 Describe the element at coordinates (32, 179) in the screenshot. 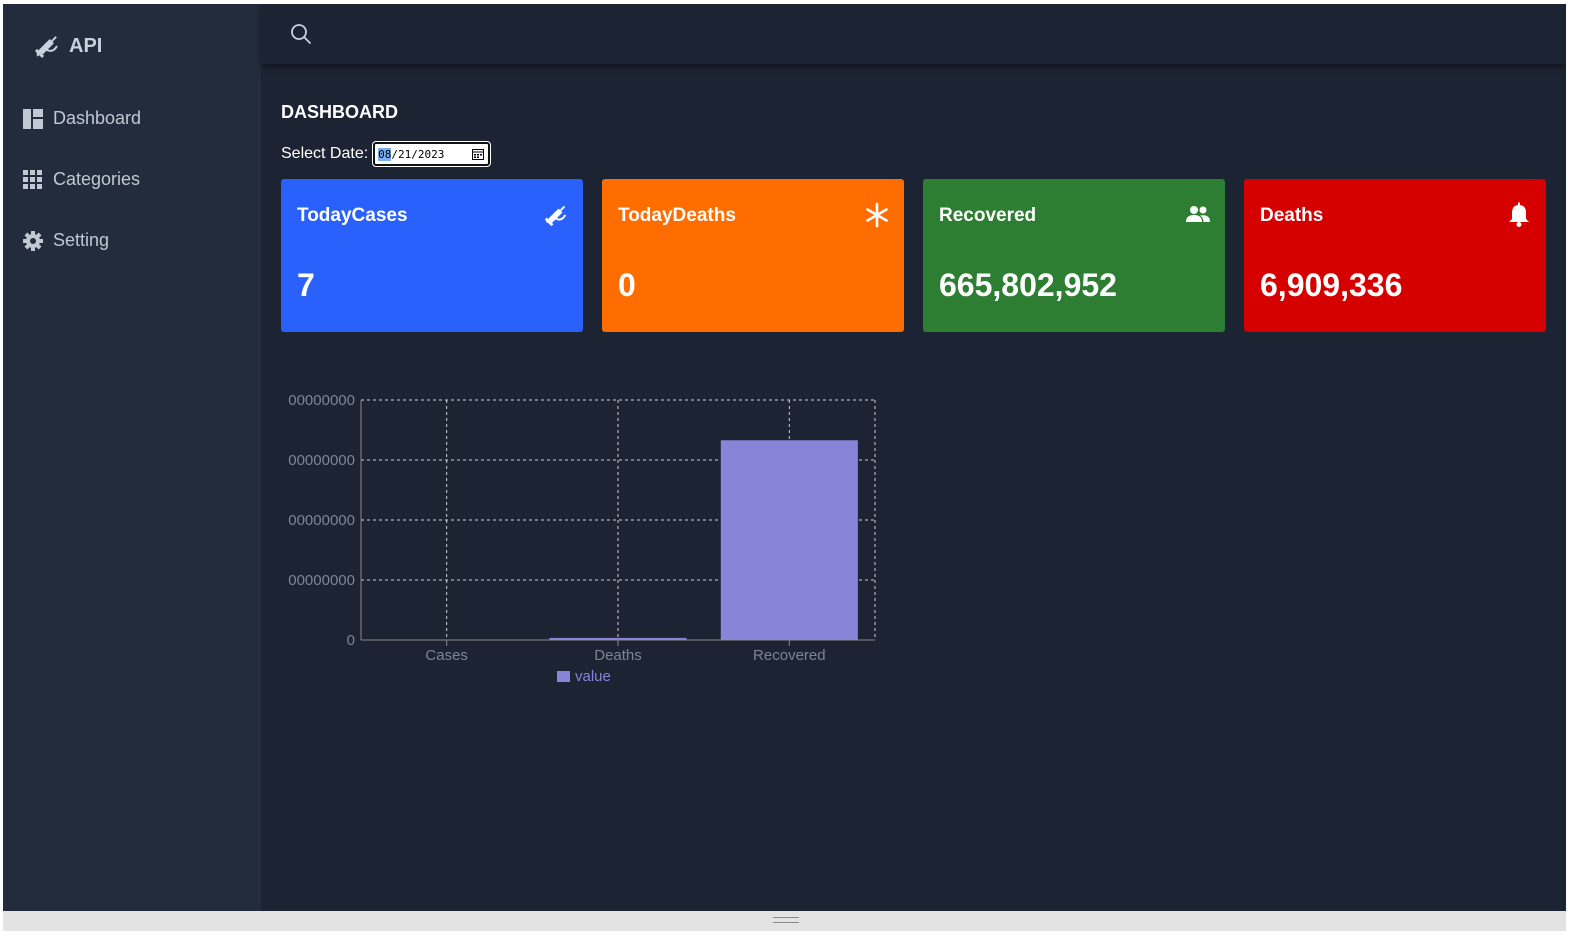

I see `grid-icon` at that location.